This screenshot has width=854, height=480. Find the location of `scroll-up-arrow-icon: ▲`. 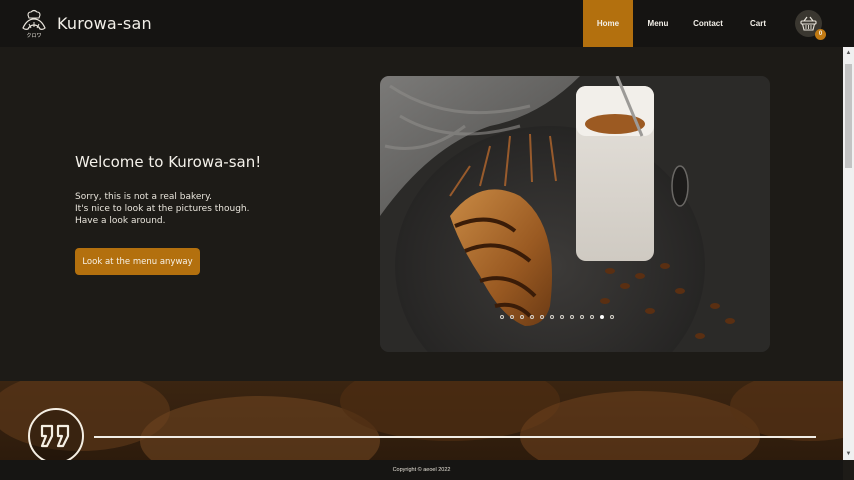

scroll-up-arrow-icon: ▲ is located at coordinates (848, 53).